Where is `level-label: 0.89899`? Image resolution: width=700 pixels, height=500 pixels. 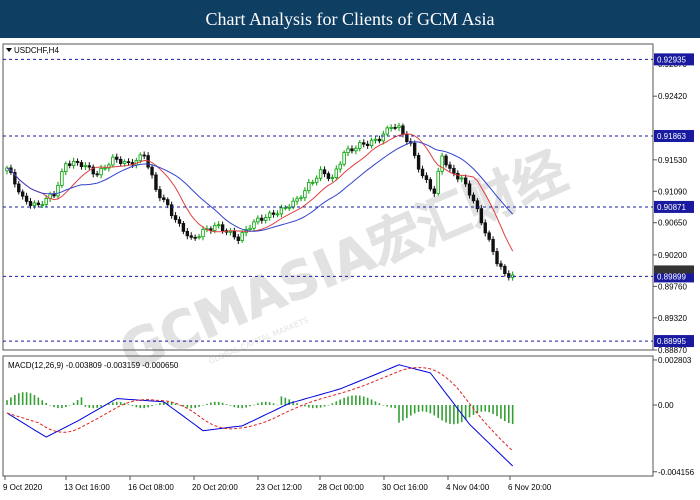 level-label: 0.89899 is located at coordinates (671, 276).